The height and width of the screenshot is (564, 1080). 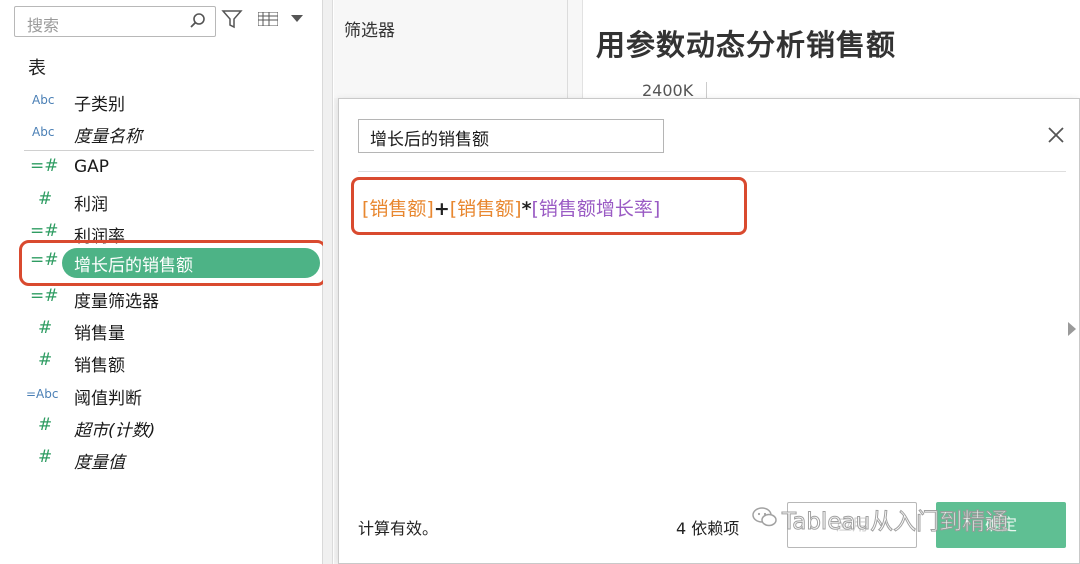 I want to click on calculation-name-input: 增长后的销售额, so click(x=511, y=136).